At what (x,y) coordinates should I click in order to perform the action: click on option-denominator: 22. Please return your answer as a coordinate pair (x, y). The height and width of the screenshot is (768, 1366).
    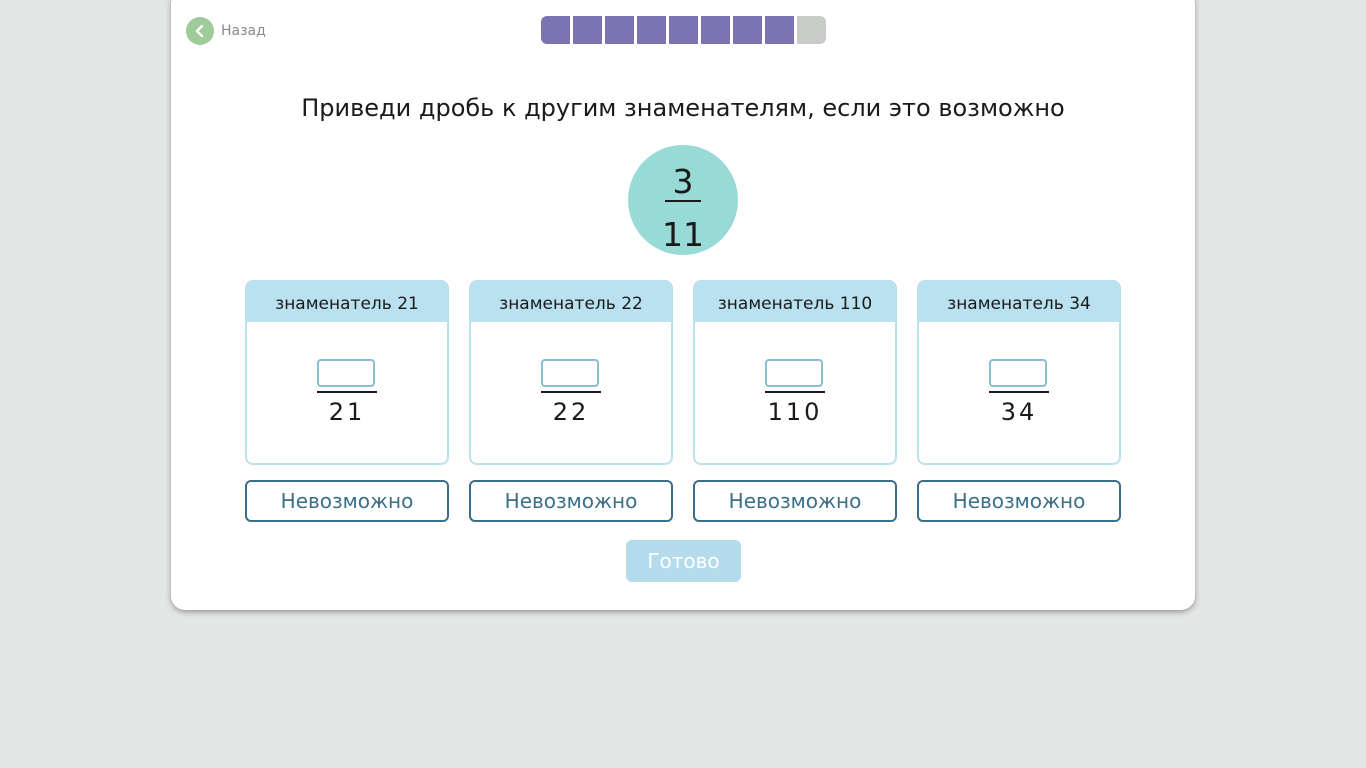
    Looking at the image, I should click on (571, 412).